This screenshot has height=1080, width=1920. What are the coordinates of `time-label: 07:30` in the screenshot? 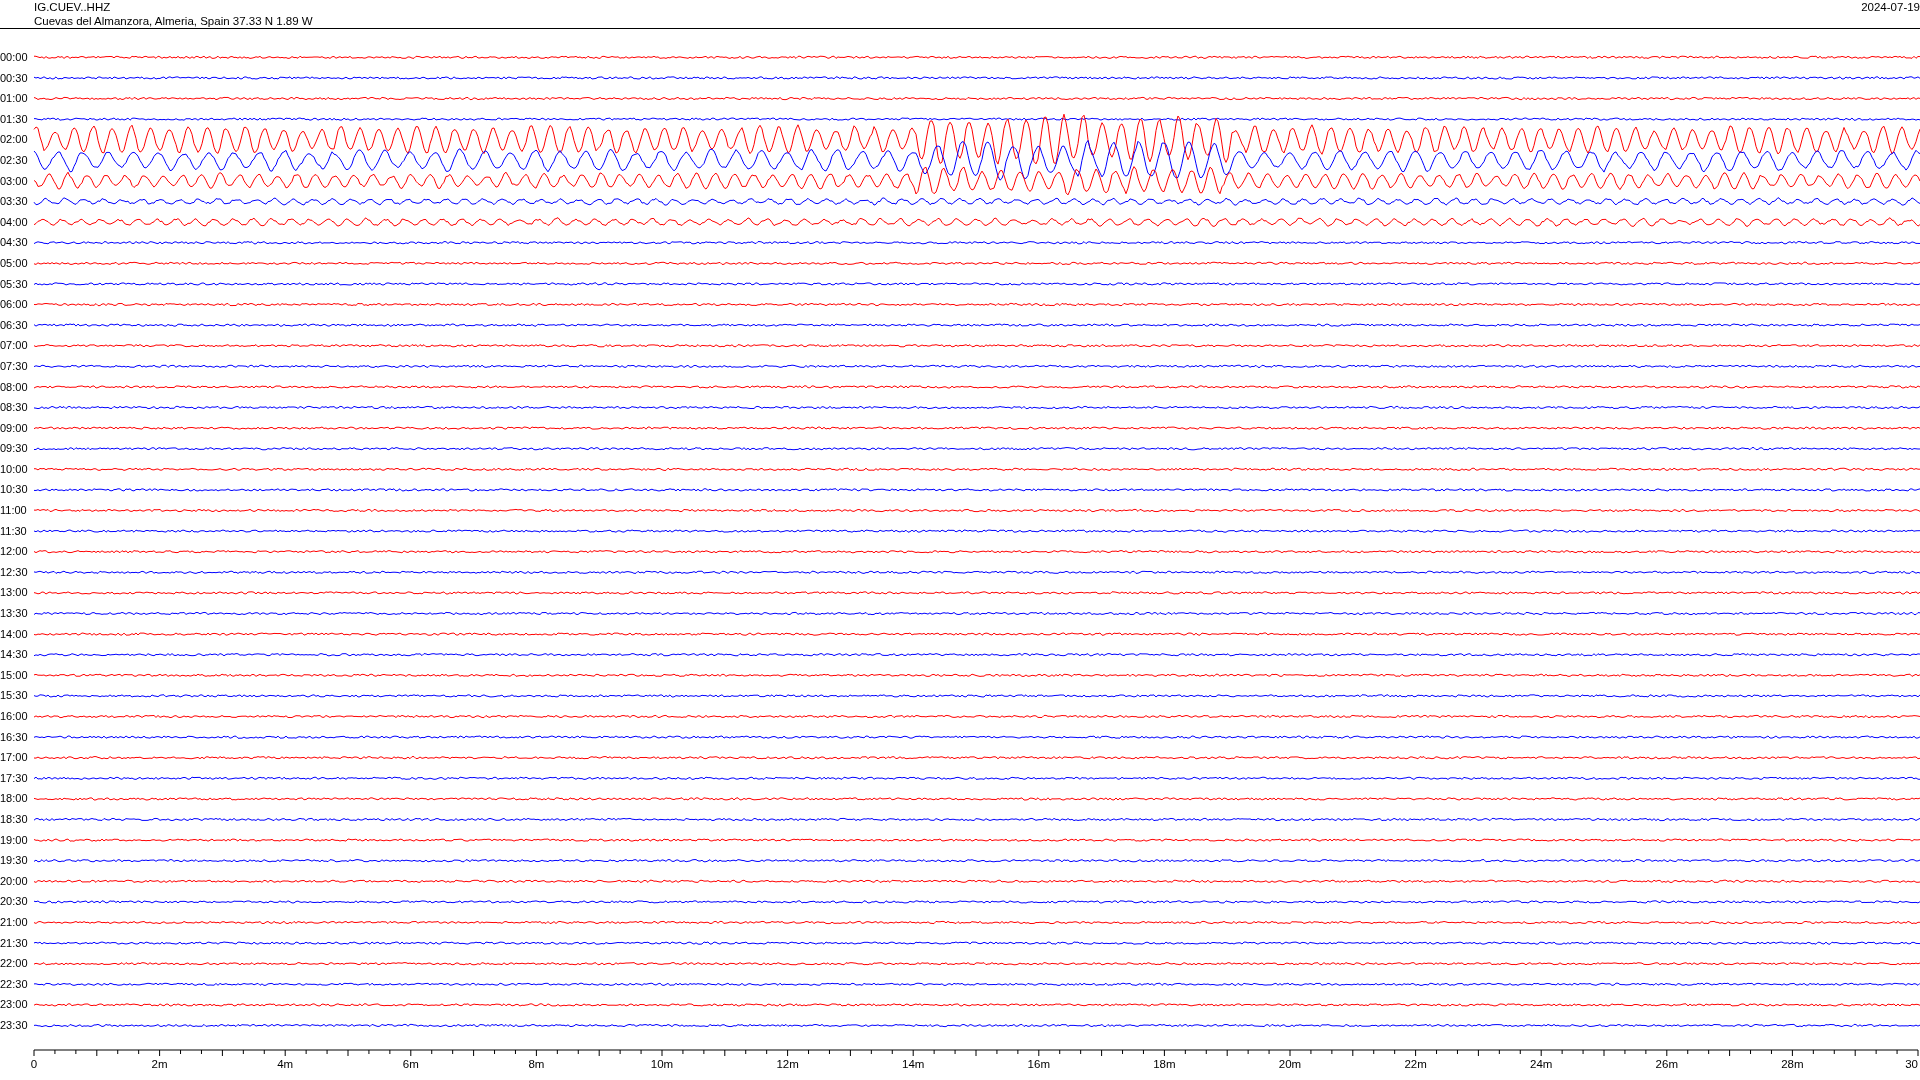 It's located at (14, 366).